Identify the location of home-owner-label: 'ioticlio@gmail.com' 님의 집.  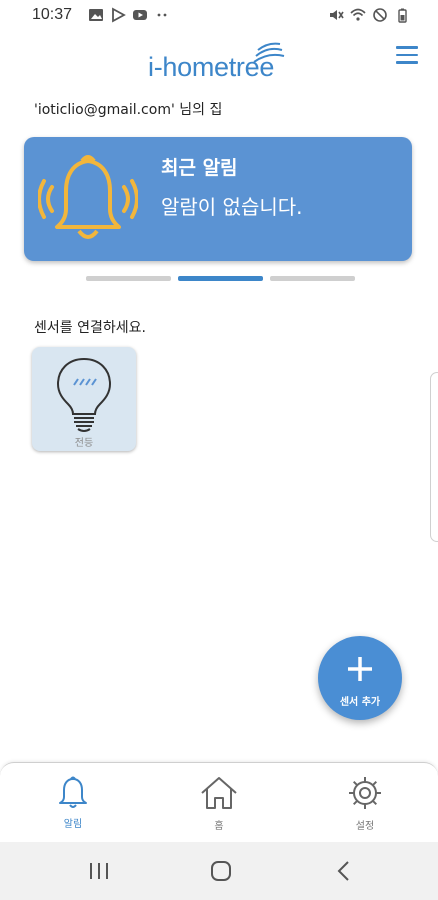
(128, 110).